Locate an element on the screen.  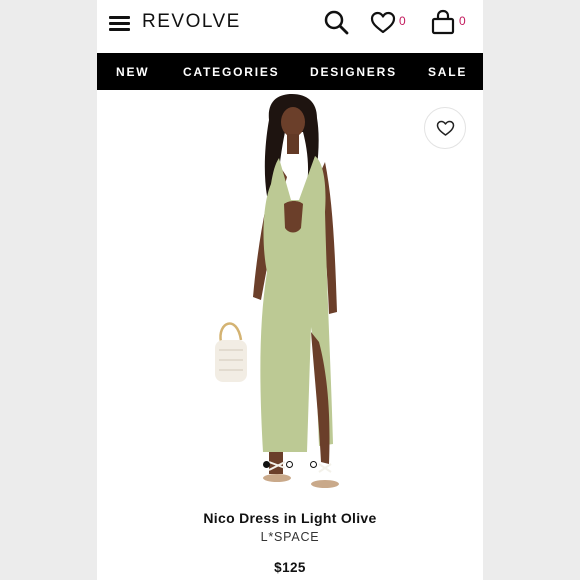
nav-item-sale: SALE is located at coordinates (447, 72).